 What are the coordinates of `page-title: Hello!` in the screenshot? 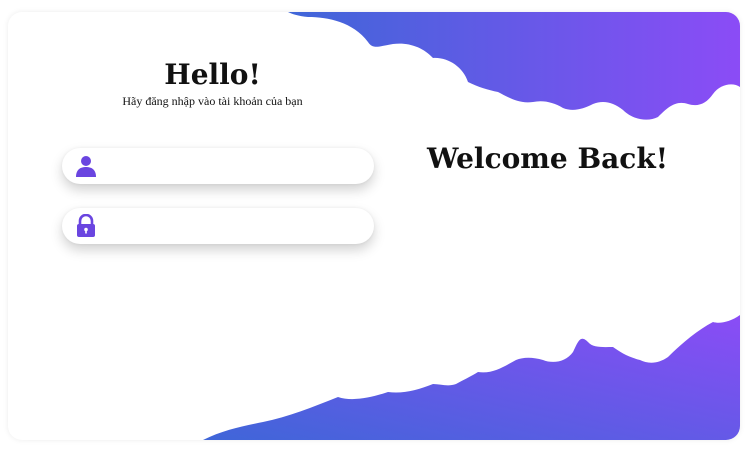 It's located at (212, 74).